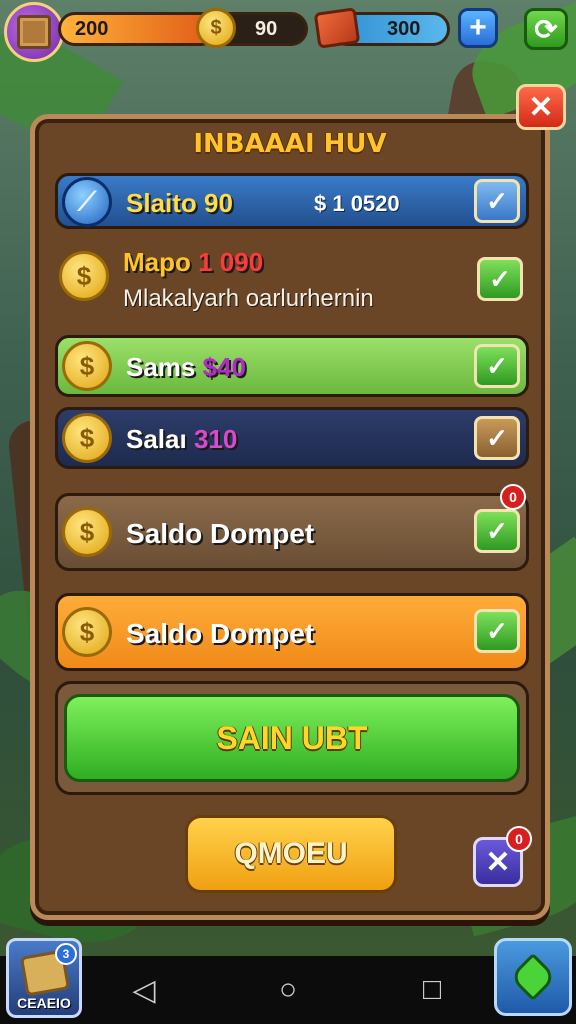 This screenshot has height=1024, width=576. I want to click on gem-coin-icon: ⟋, so click(87, 202).